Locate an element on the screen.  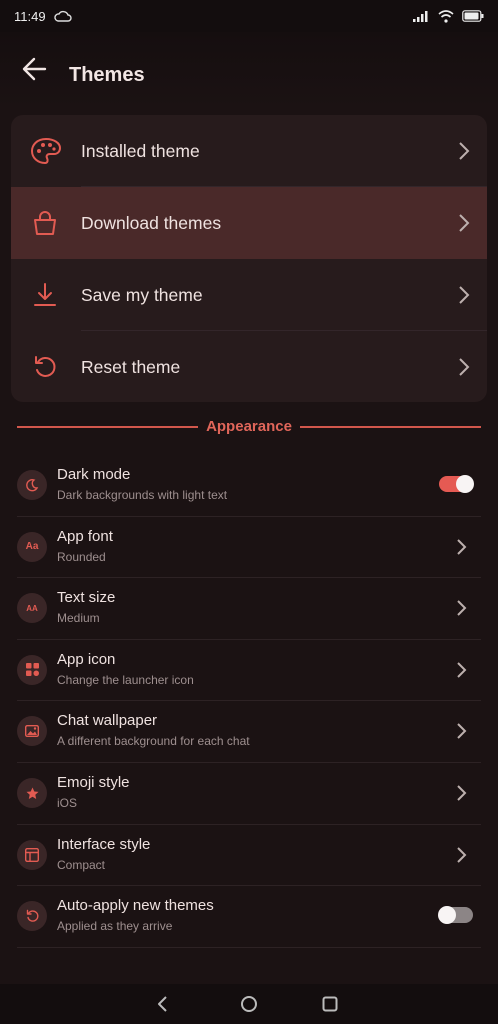
dark-mode-toggle is located at coordinates (456, 484).